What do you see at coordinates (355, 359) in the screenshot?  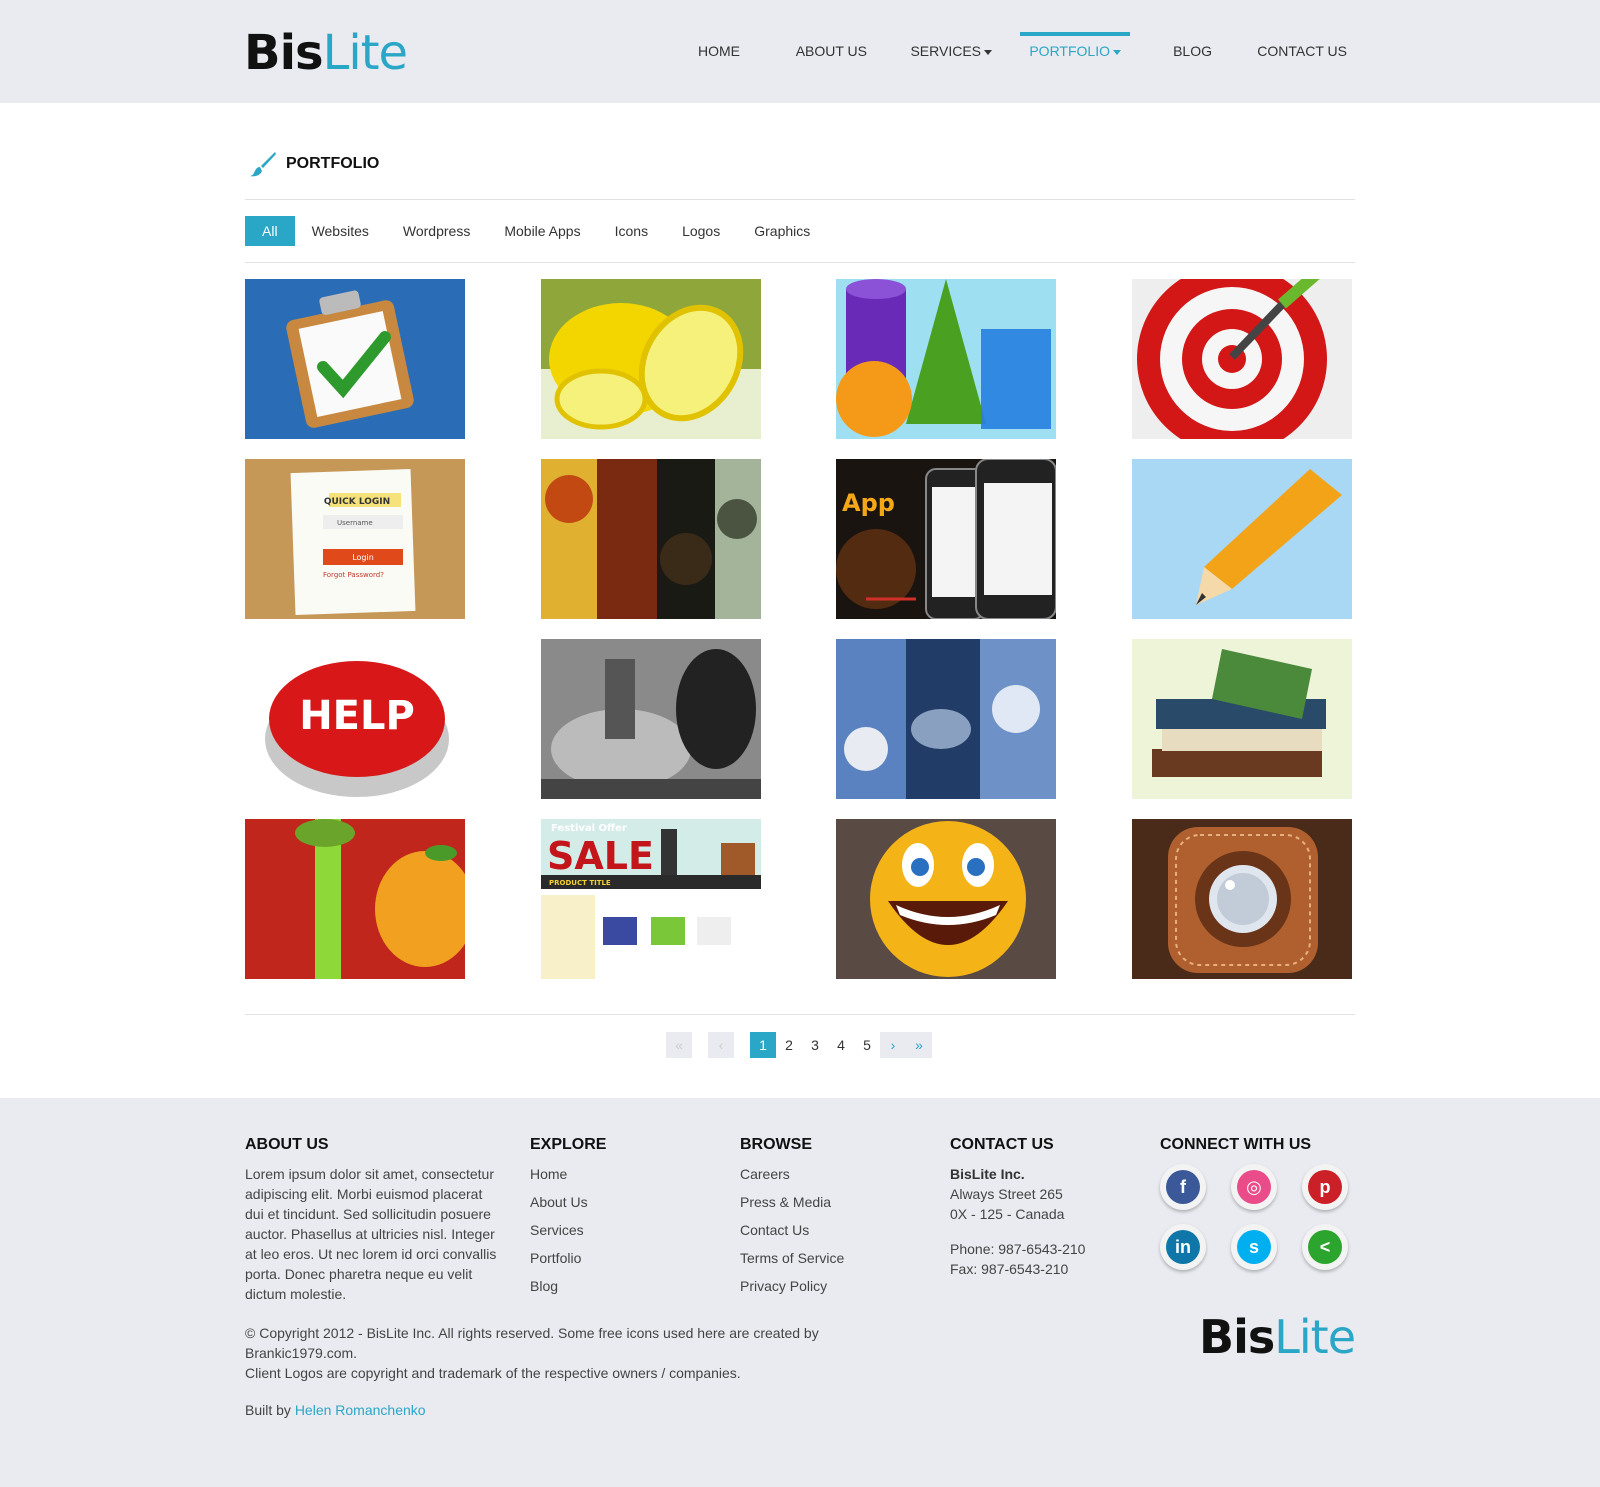 I see `portfolio-item-clipboard` at bounding box center [355, 359].